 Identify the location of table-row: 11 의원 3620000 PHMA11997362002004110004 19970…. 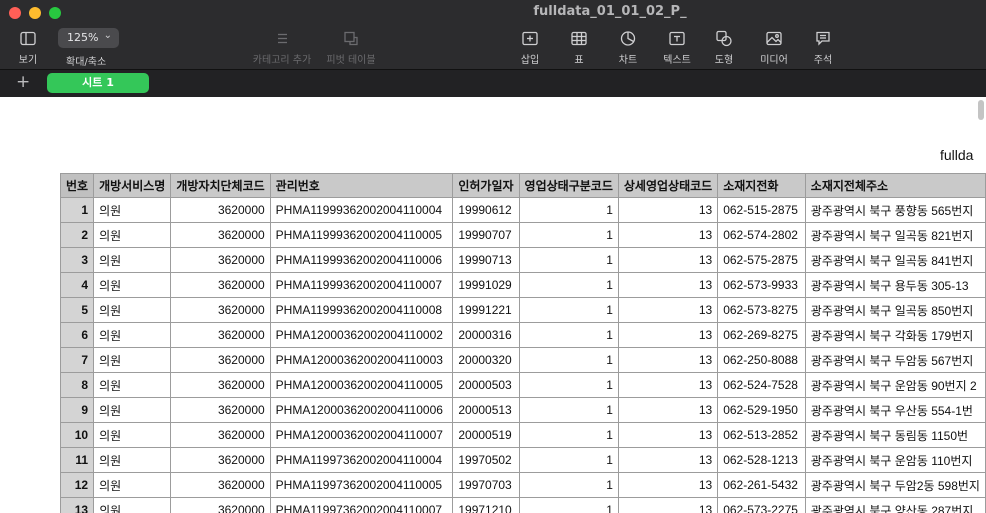
(522, 460).